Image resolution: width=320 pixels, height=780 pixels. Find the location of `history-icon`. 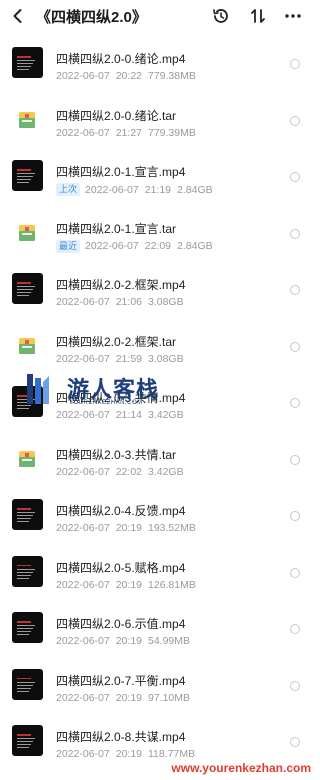

history-icon is located at coordinates (221, 16).